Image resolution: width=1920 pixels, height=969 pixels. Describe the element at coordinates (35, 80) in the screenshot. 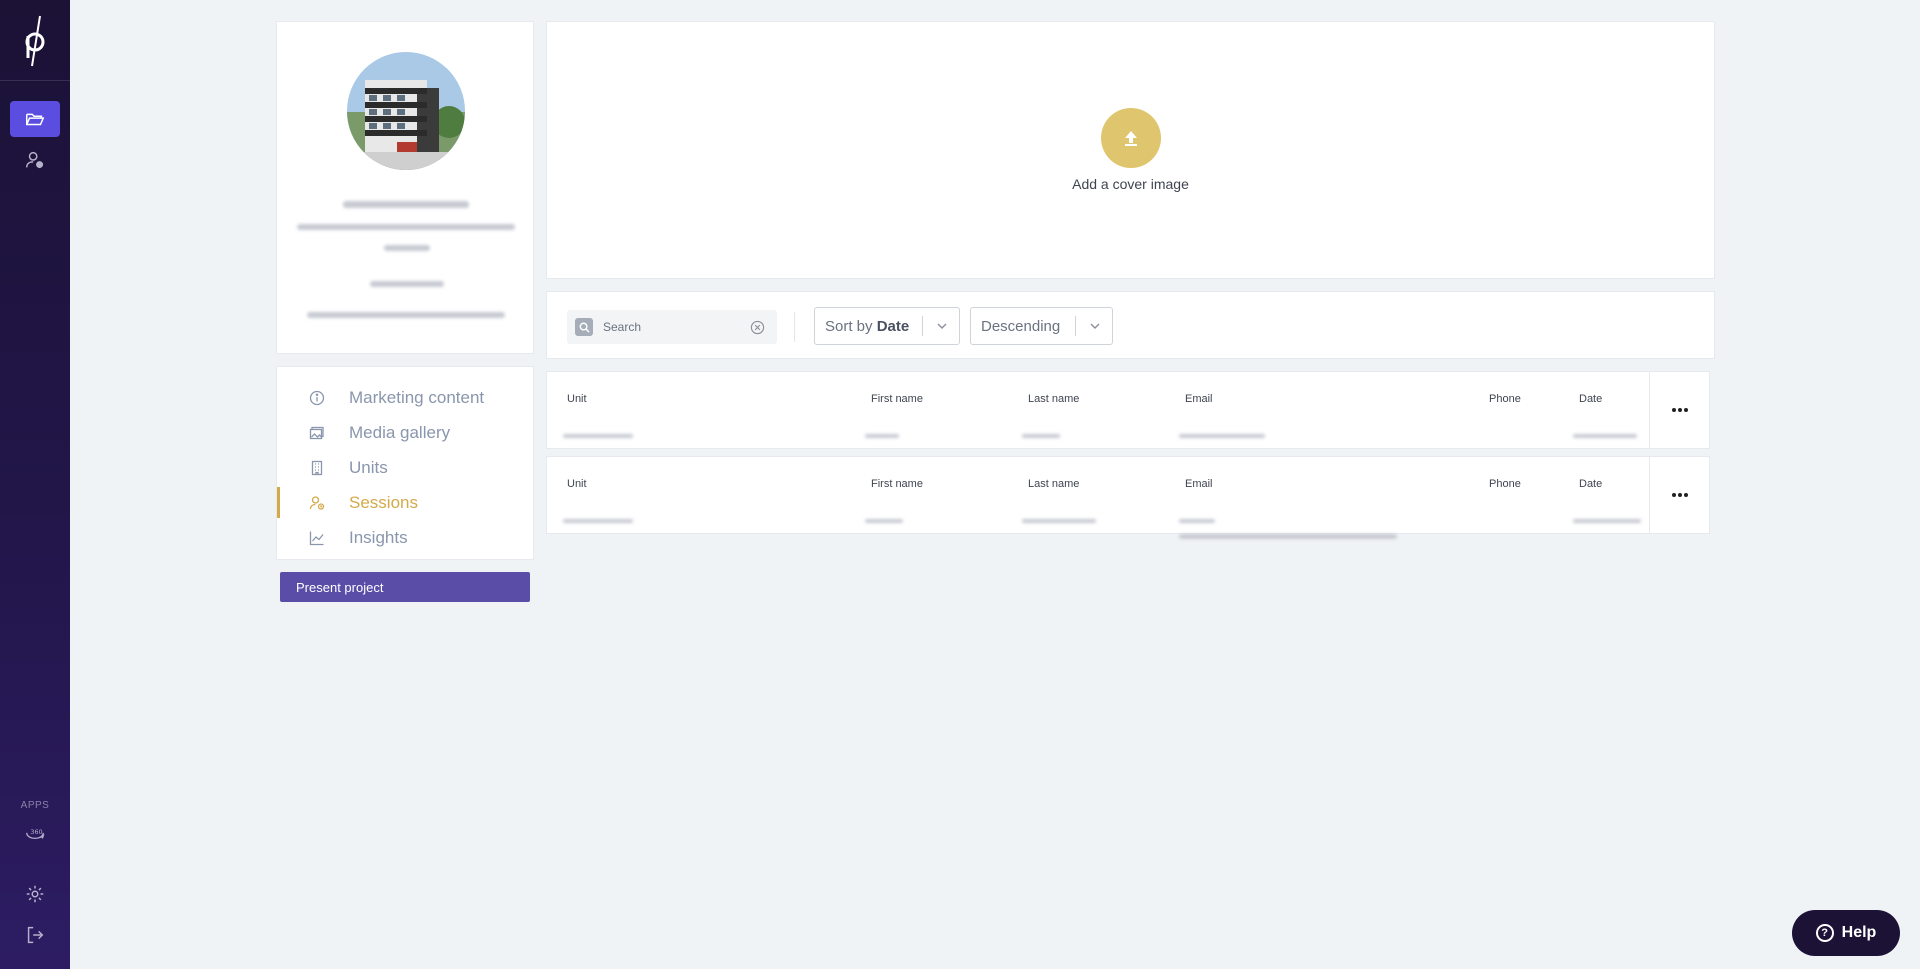

I see `rail-divider` at that location.